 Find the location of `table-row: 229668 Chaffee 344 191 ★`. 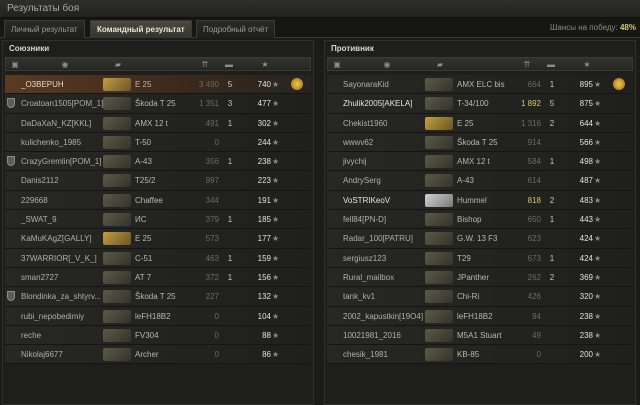

table-row: 229668 Chaffee 344 191 ★ is located at coordinates (158, 200).